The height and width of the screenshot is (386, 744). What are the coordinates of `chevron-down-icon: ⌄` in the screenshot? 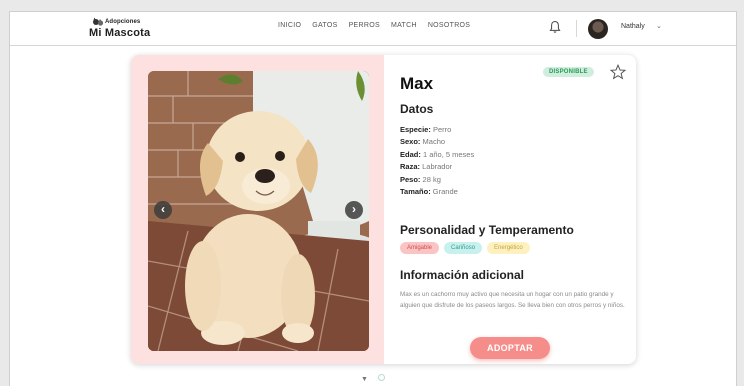 It's located at (659, 26).